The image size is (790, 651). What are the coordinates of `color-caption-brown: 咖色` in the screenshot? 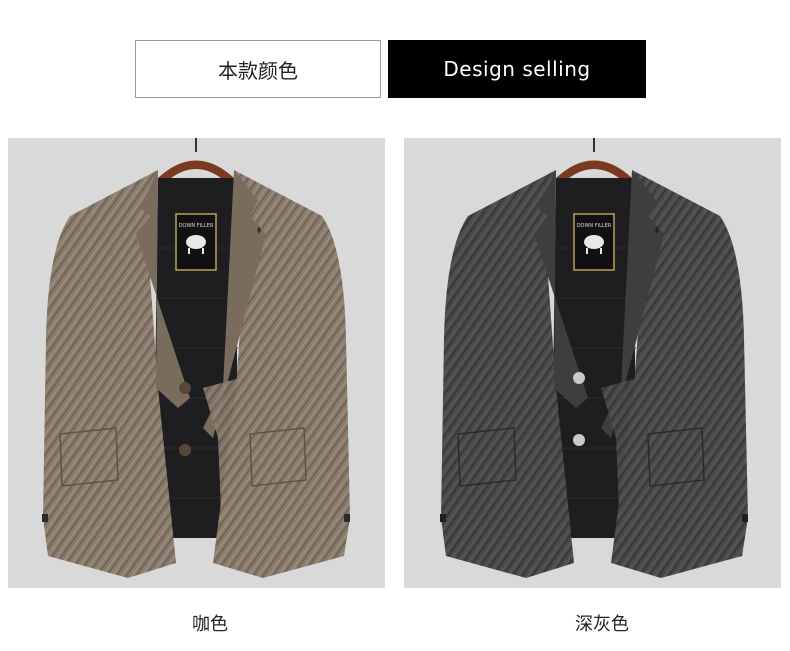 It's located at (210, 624).